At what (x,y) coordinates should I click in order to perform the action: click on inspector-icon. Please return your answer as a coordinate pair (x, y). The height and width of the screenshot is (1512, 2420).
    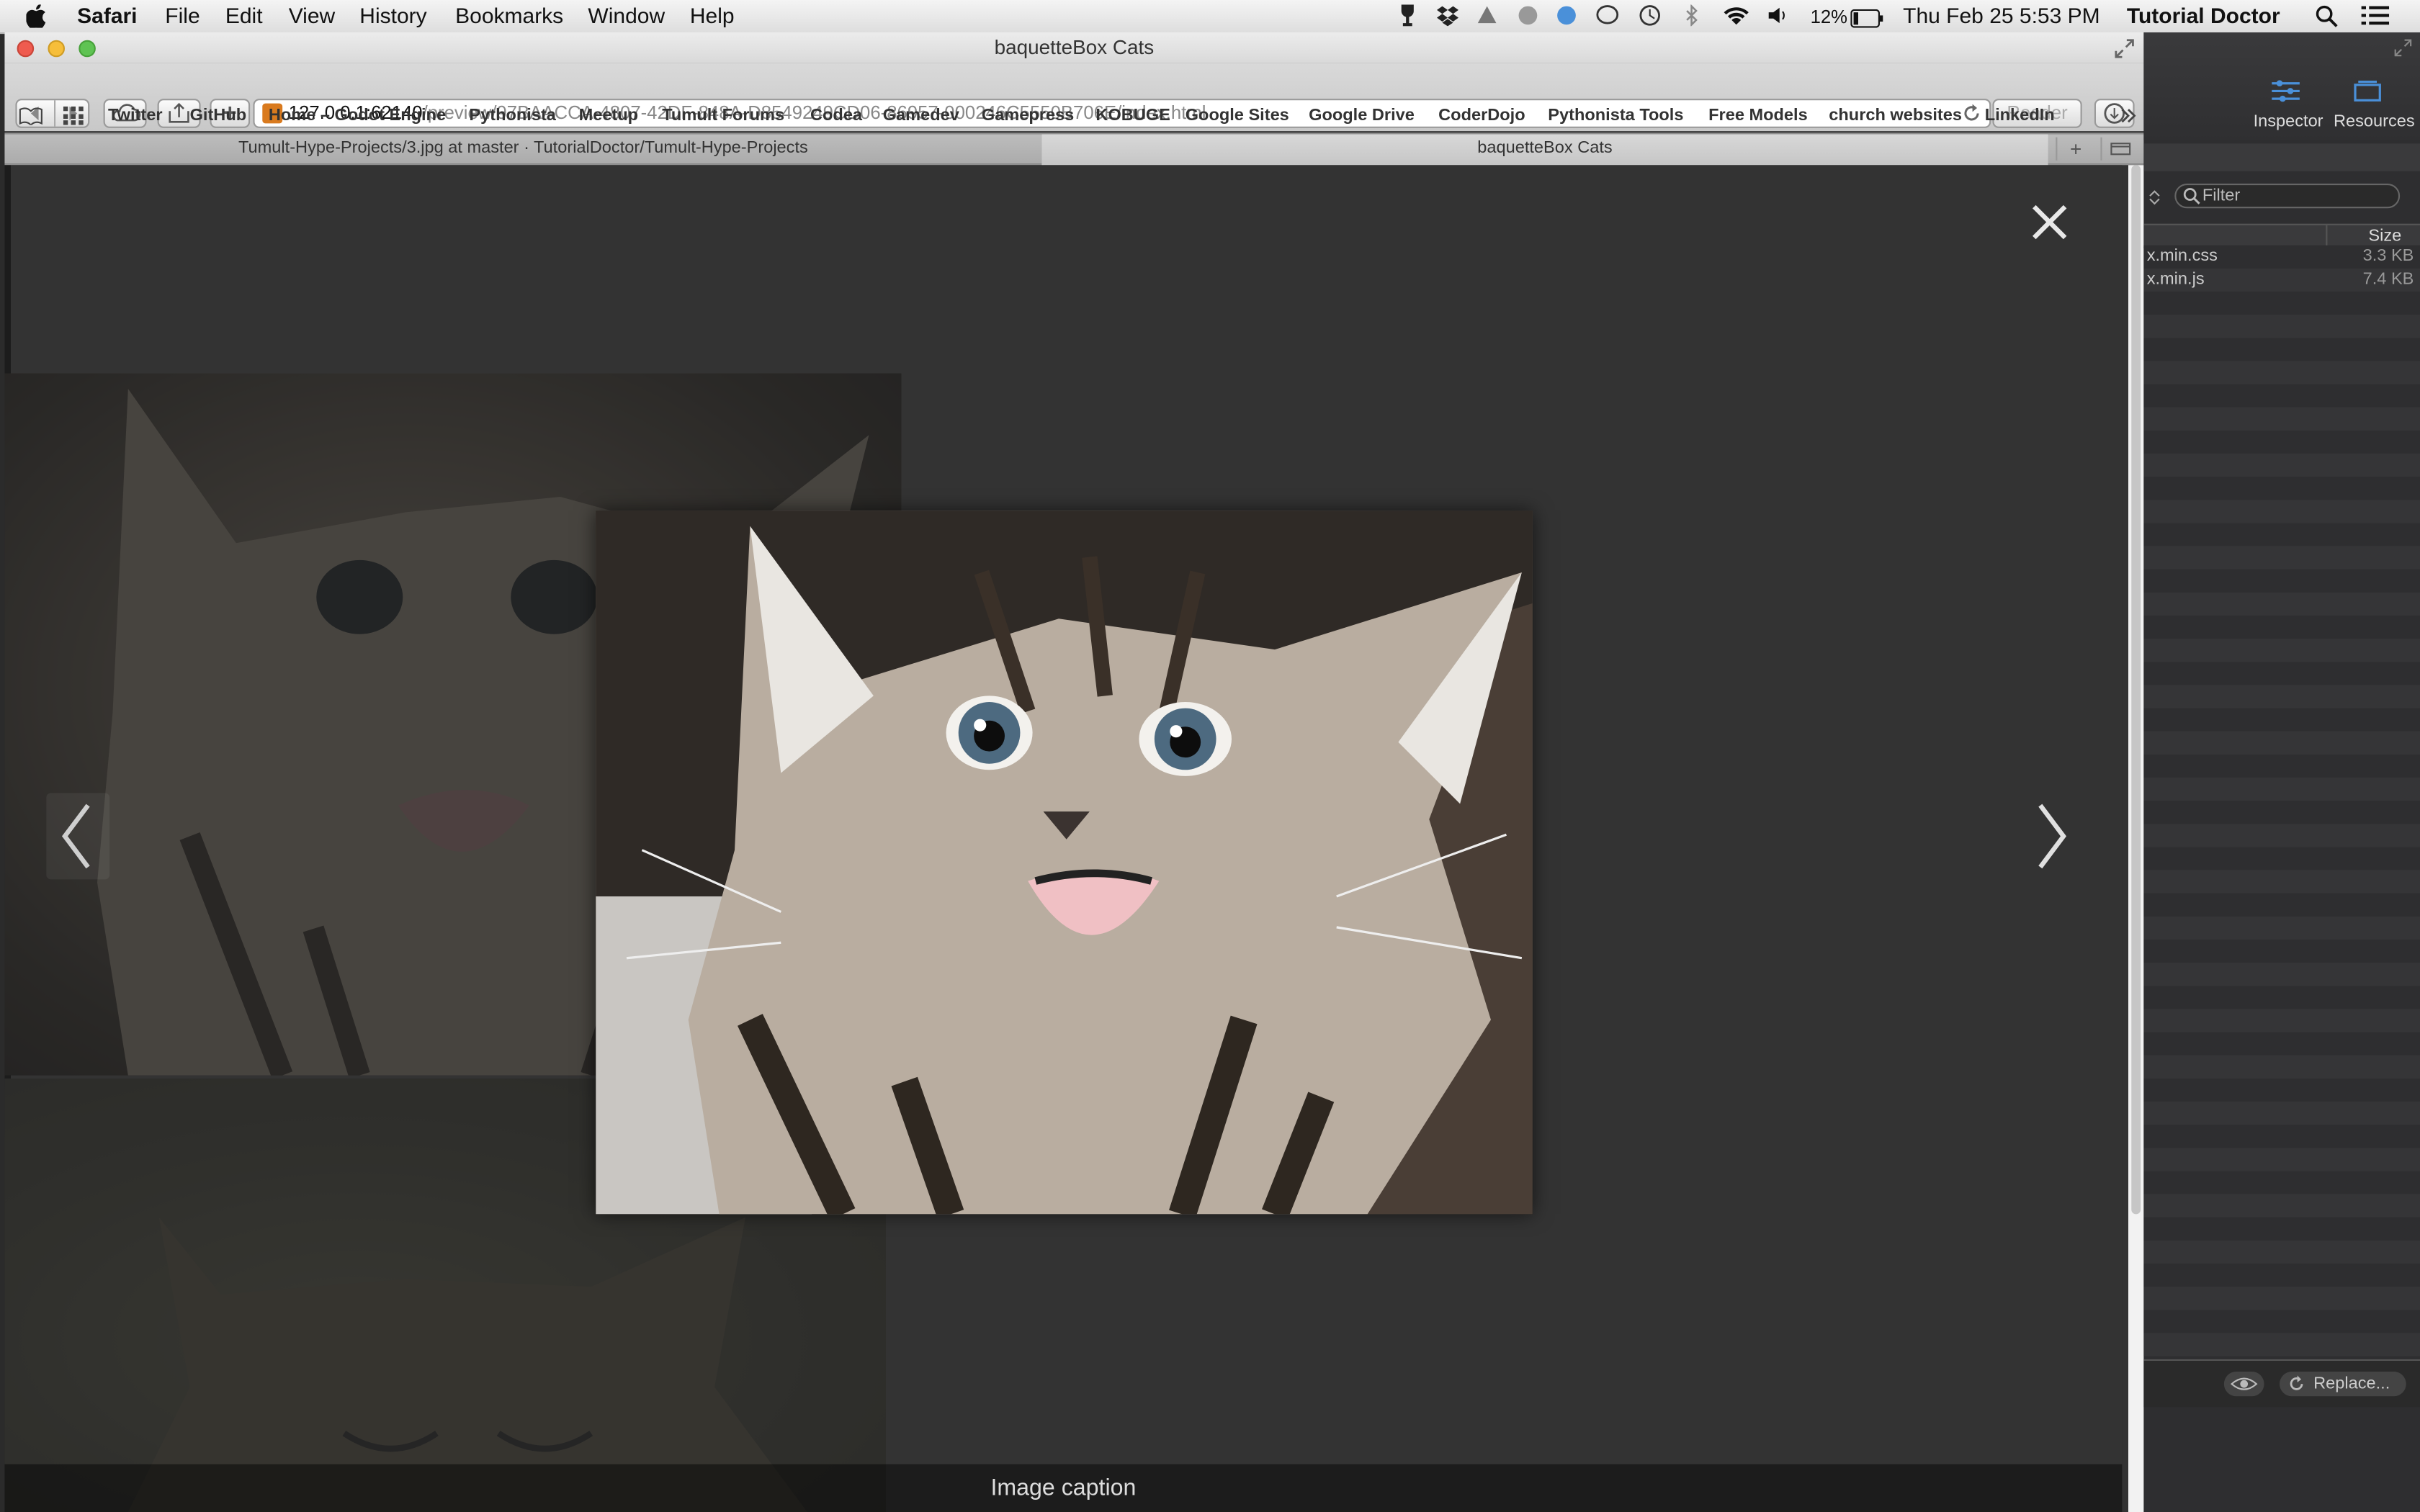
    Looking at the image, I should click on (2286, 90).